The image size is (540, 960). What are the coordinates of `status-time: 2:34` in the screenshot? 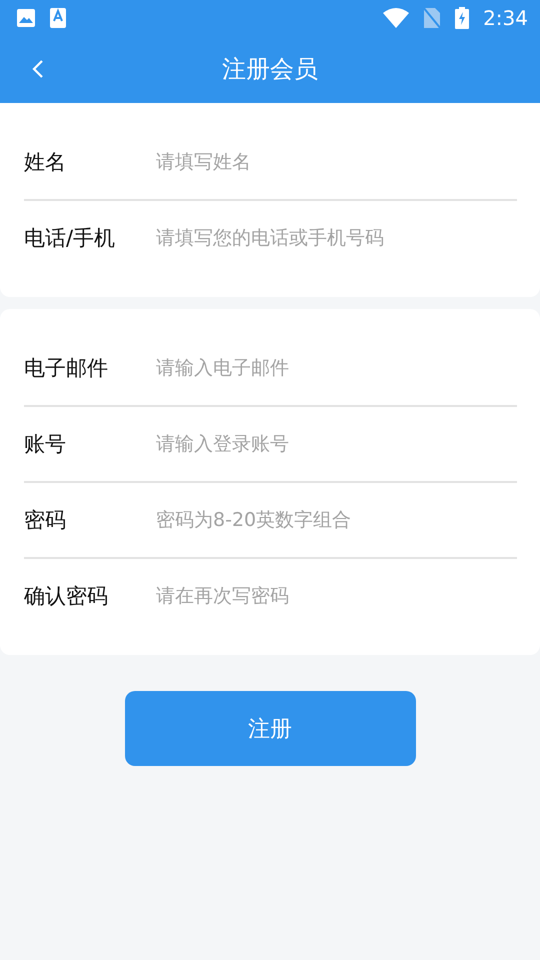 It's located at (505, 18).